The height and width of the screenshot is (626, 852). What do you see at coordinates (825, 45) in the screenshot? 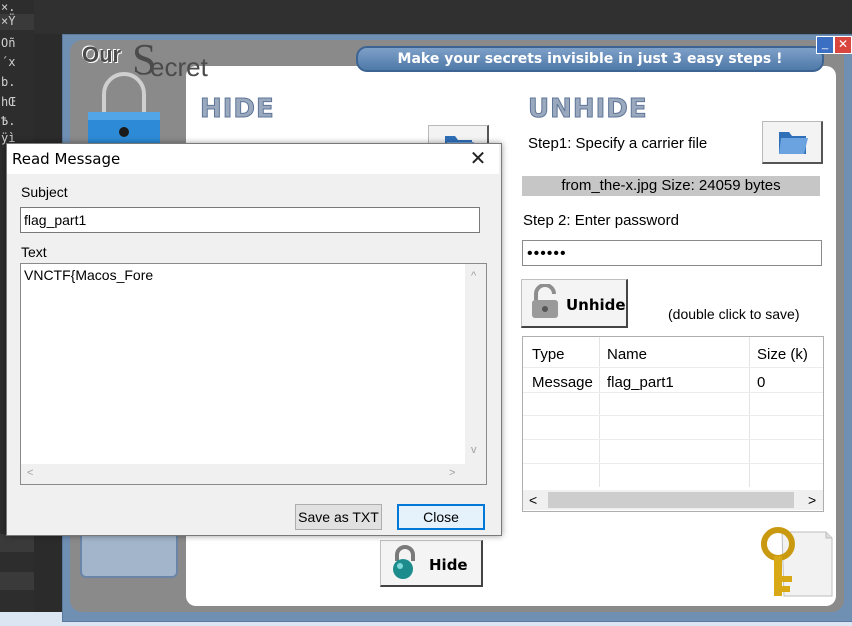
I see `minimize-button: _` at bounding box center [825, 45].